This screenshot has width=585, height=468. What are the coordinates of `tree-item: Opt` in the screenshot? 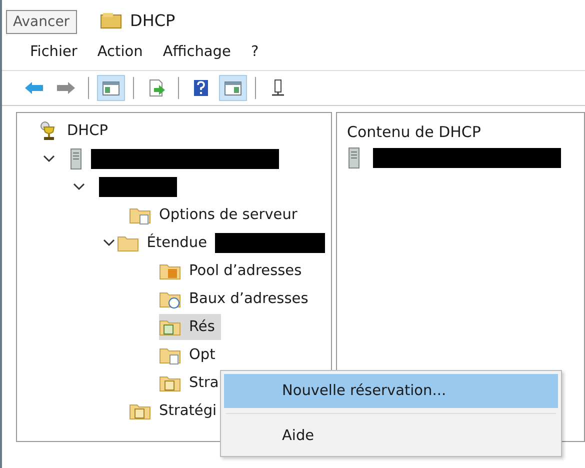 It's located at (190, 355).